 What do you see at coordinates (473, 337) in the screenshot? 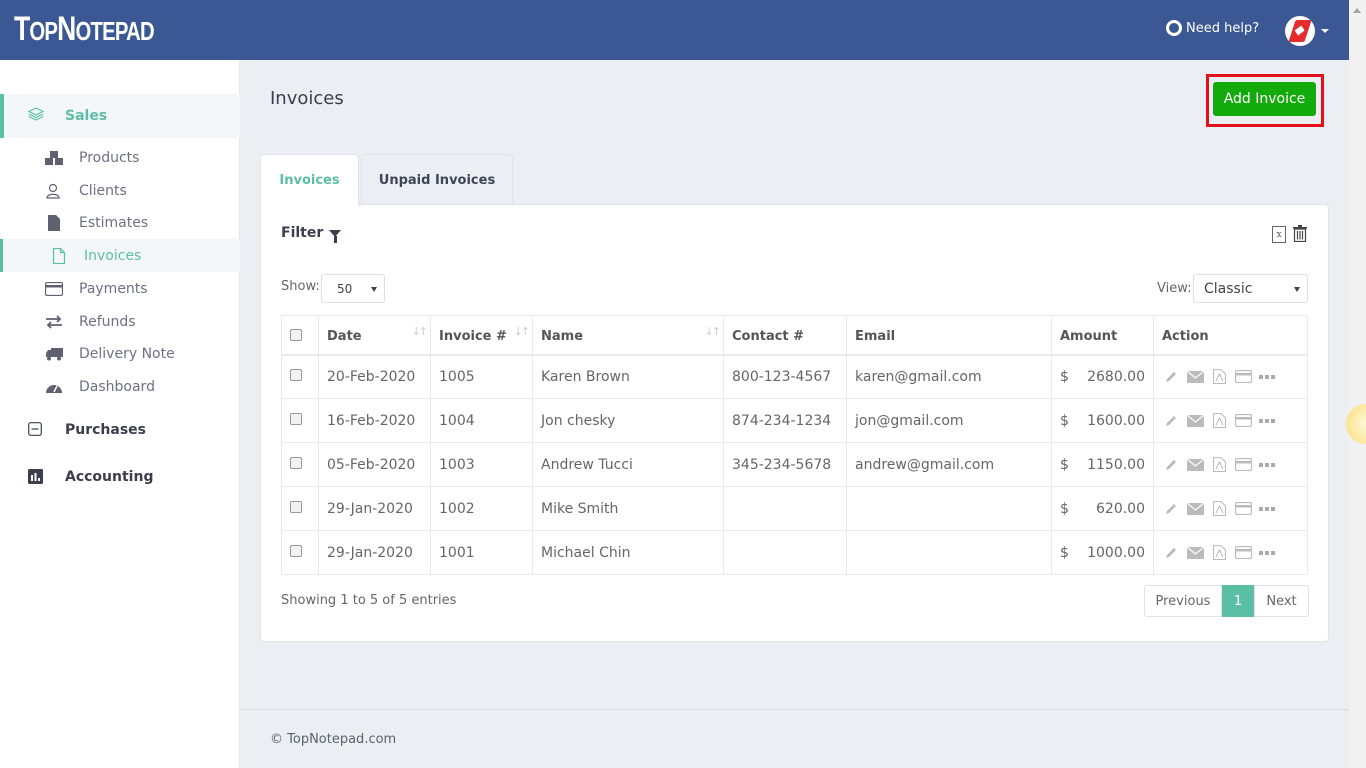
I see `column-label: Invoice #` at bounding box center [473, 337].